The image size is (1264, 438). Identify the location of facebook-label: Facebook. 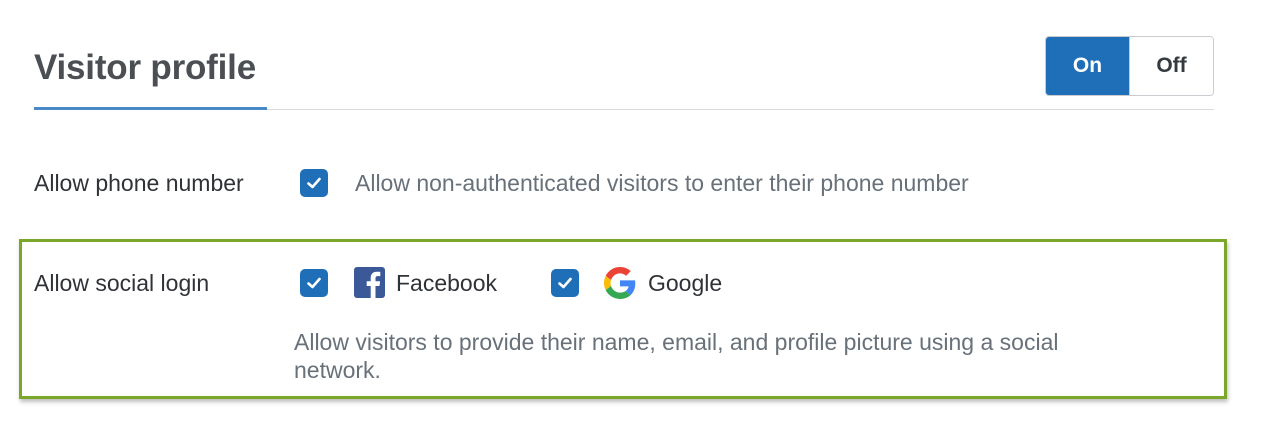
(447, 283).